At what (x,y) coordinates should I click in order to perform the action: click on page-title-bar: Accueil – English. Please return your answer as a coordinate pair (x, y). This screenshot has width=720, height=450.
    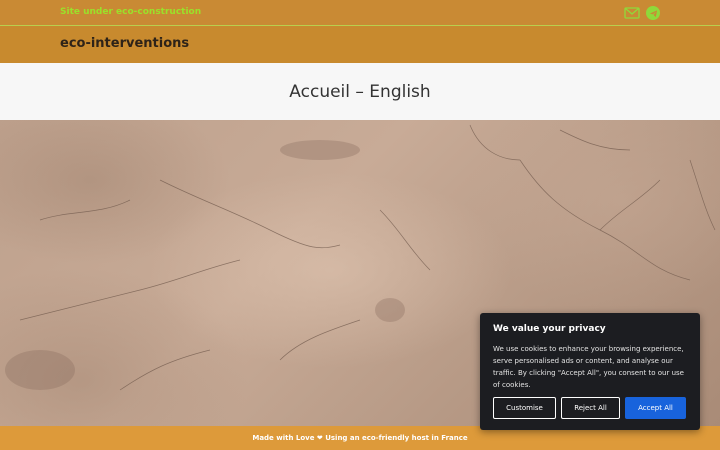
    Looking at the image, I should click on (360, 91).